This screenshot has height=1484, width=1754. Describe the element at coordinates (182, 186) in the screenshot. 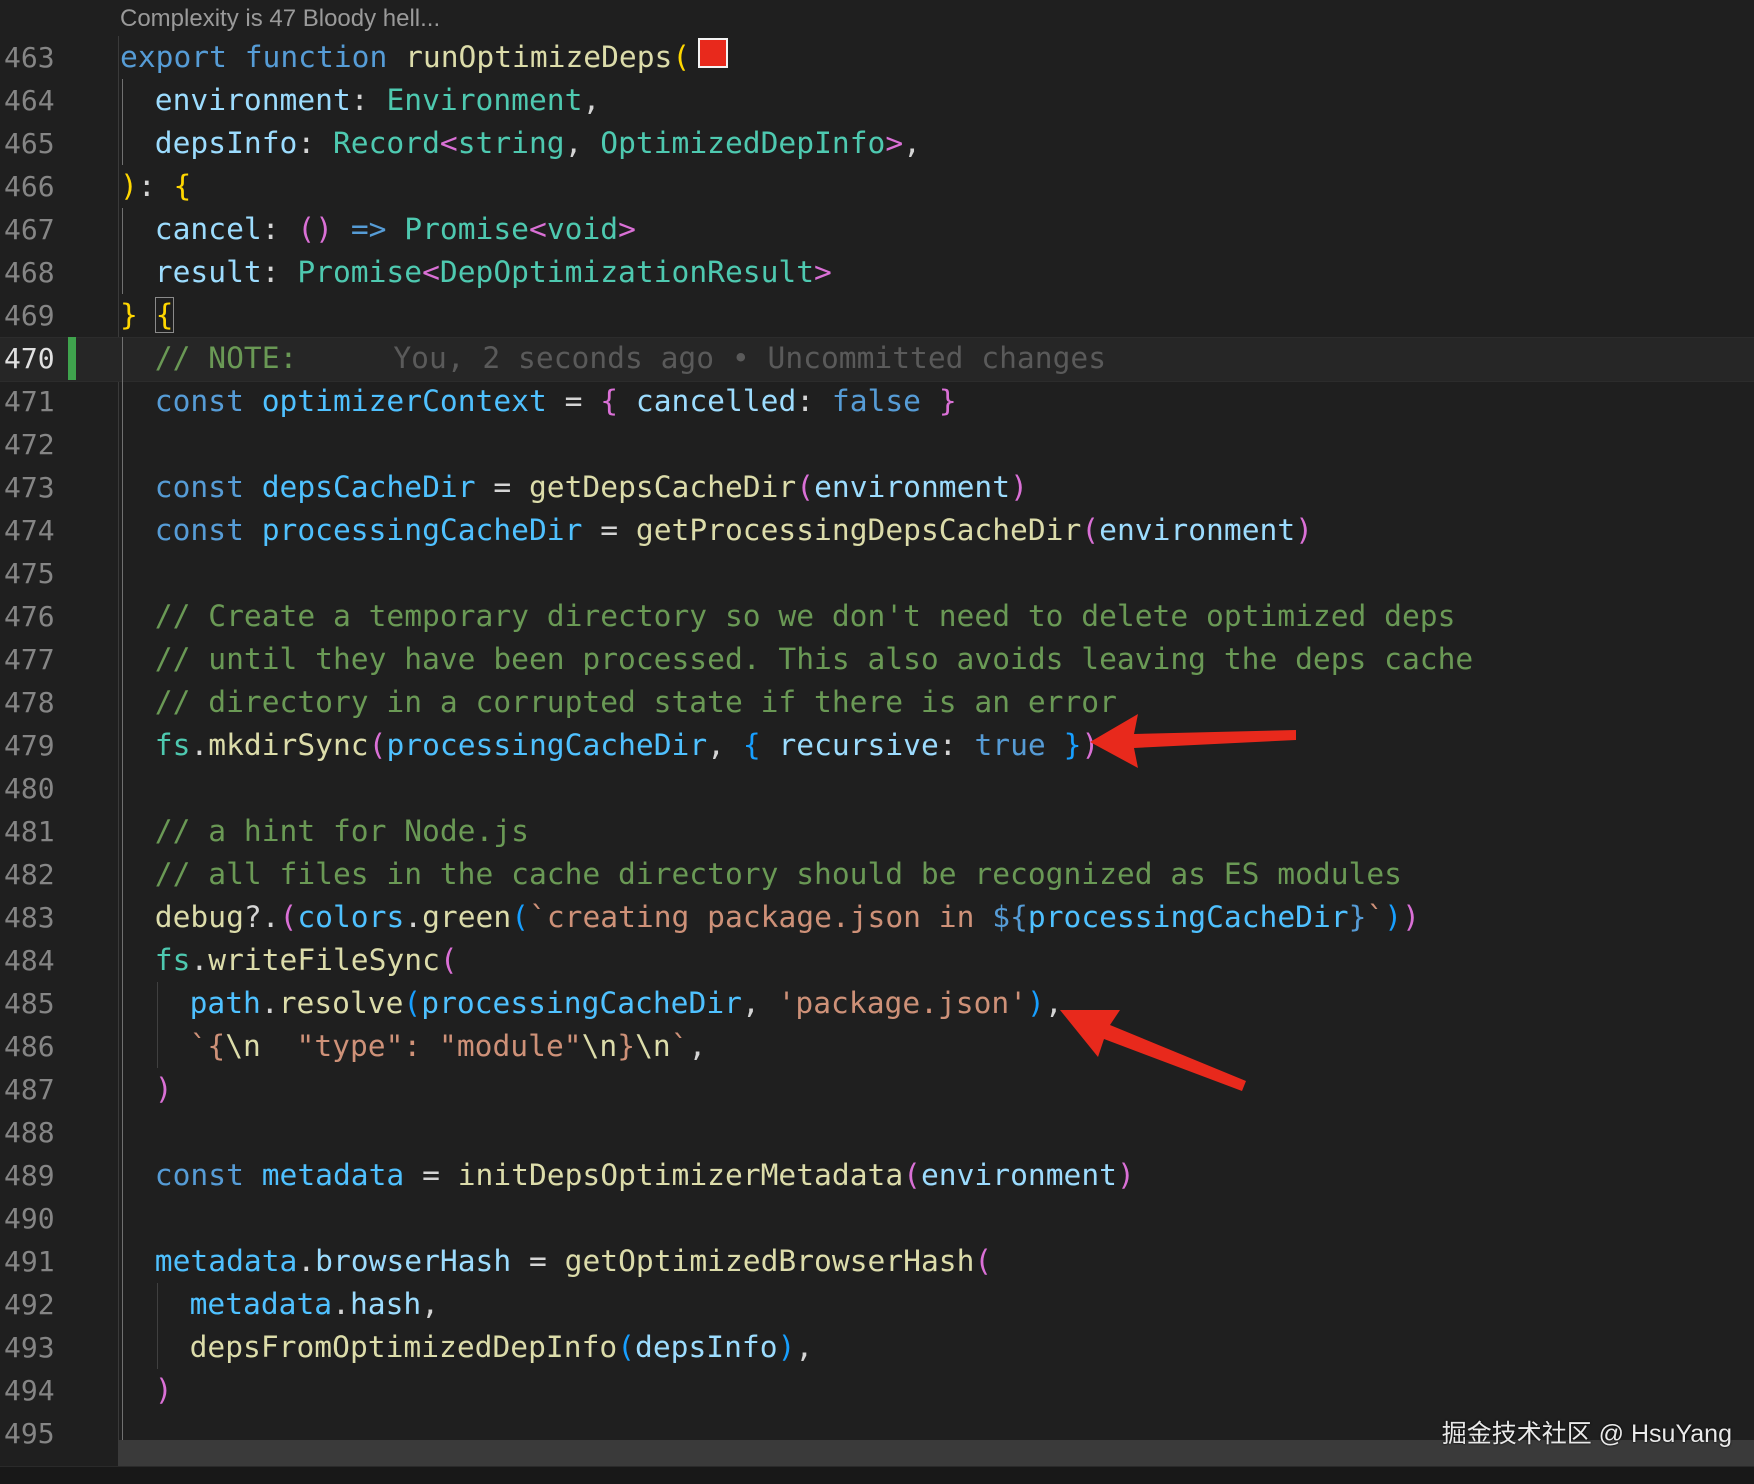

I see `code-token: {` at that location.